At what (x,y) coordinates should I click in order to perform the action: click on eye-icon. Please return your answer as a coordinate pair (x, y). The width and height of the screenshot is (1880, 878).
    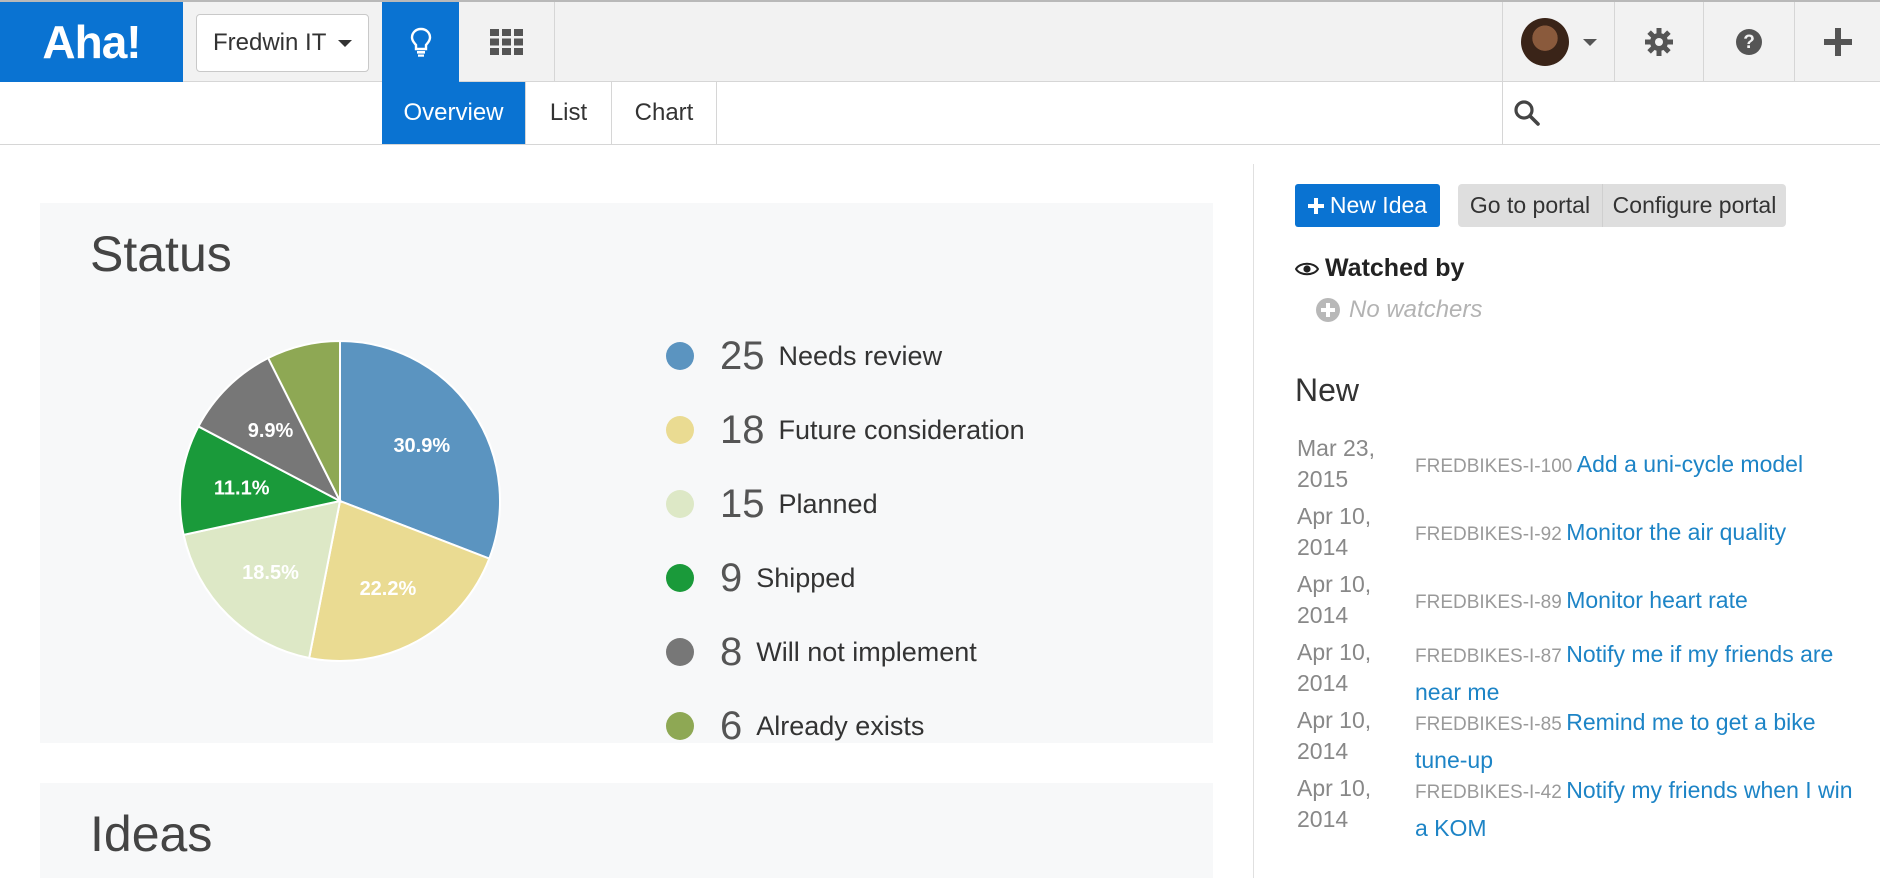
    Looking at the image, I should click on (1307, 268).